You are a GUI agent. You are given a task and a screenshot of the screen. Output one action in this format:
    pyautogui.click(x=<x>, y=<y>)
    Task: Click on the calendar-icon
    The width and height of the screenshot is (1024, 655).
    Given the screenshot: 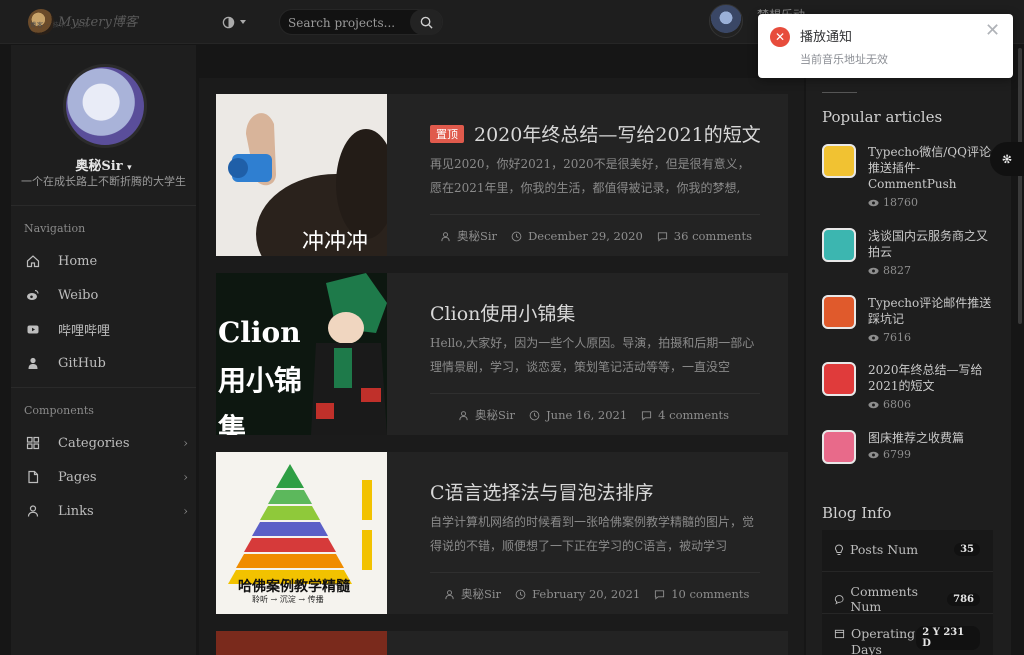 What is the action you would take?
    pyautogui.click(x=839, y=634)
    